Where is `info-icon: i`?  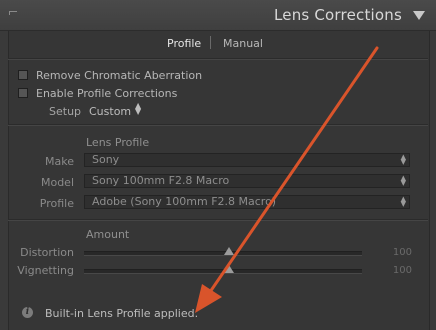
info-icon: i is located at coordinates (27, 312).